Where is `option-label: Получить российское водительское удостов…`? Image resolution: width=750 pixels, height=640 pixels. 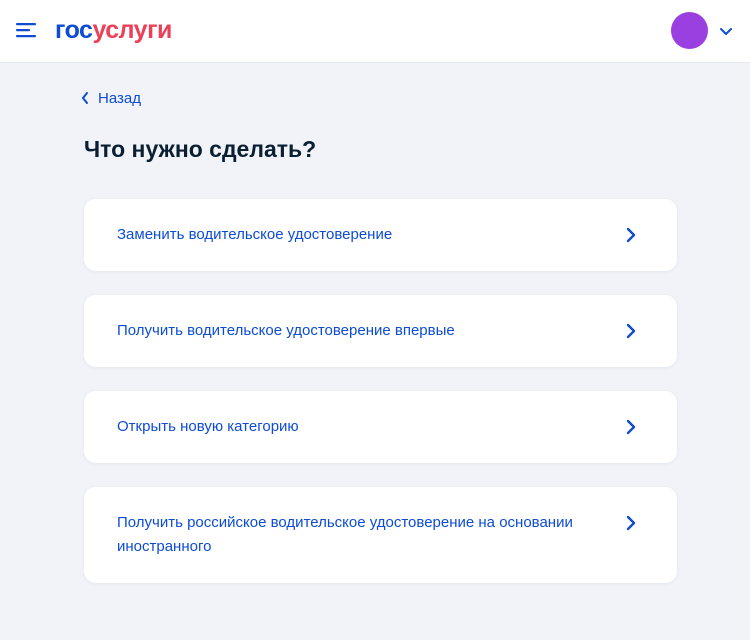
option-label: Получить российское водительское удостов… is located at coordinates (345, 534).